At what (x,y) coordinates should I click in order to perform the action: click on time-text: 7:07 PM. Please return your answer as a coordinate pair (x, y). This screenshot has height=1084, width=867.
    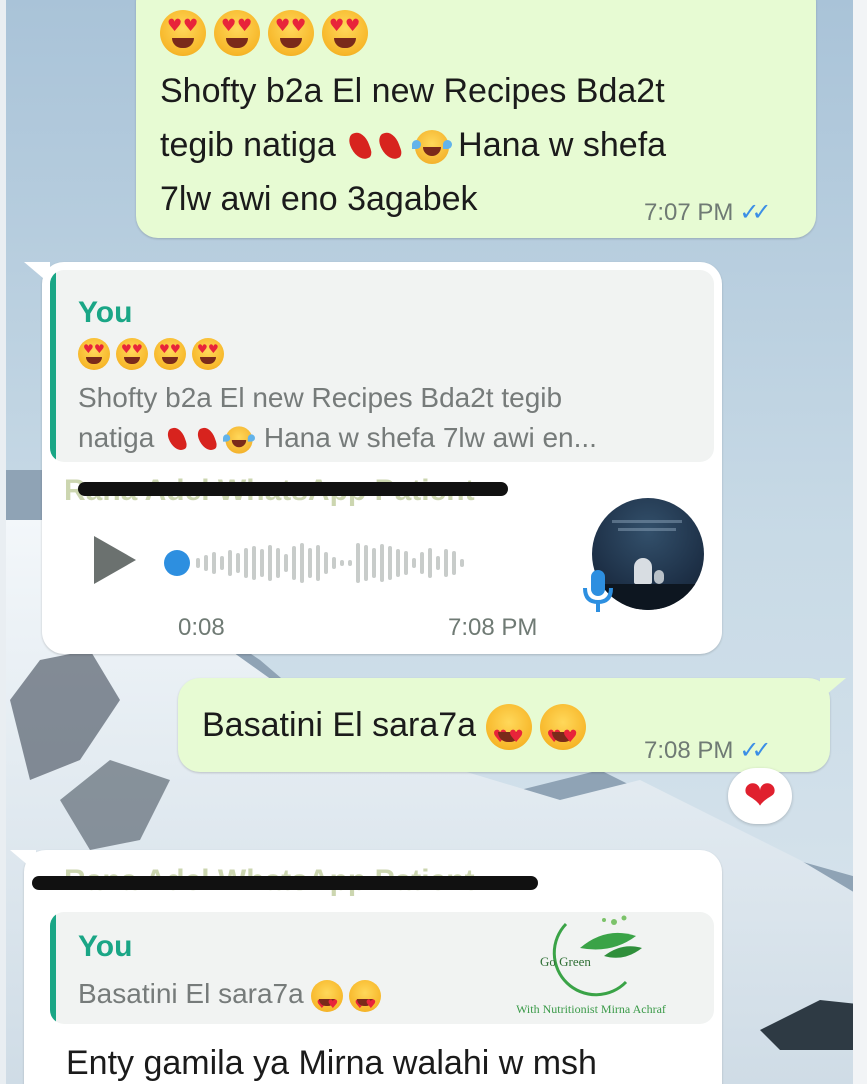
    Looking at the image, I should click on (689, 212).